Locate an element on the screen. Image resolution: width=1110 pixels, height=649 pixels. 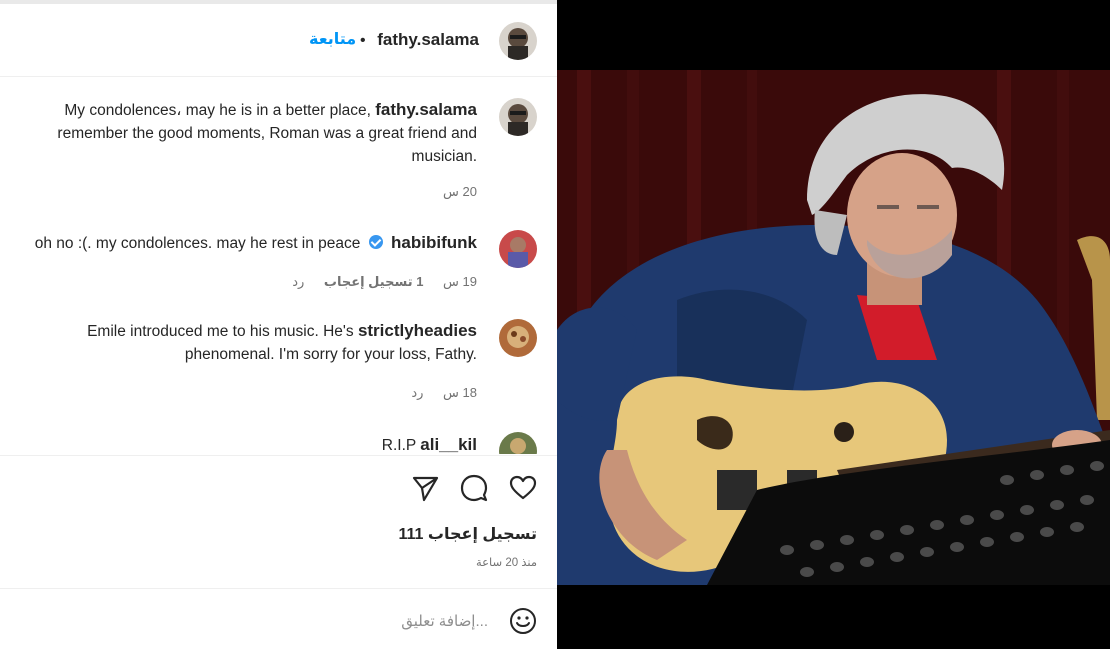
comment-username: fathy.salama is located at coordinates (426, 109).